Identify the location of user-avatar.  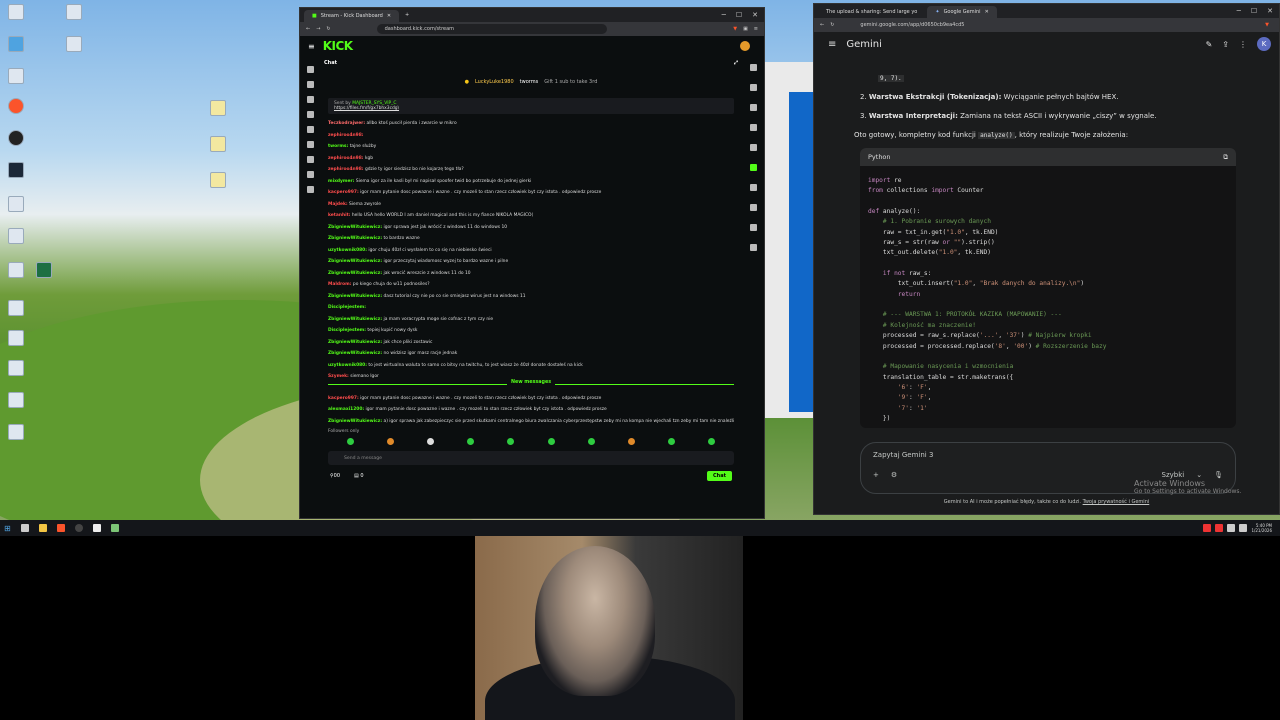
(745, 46).